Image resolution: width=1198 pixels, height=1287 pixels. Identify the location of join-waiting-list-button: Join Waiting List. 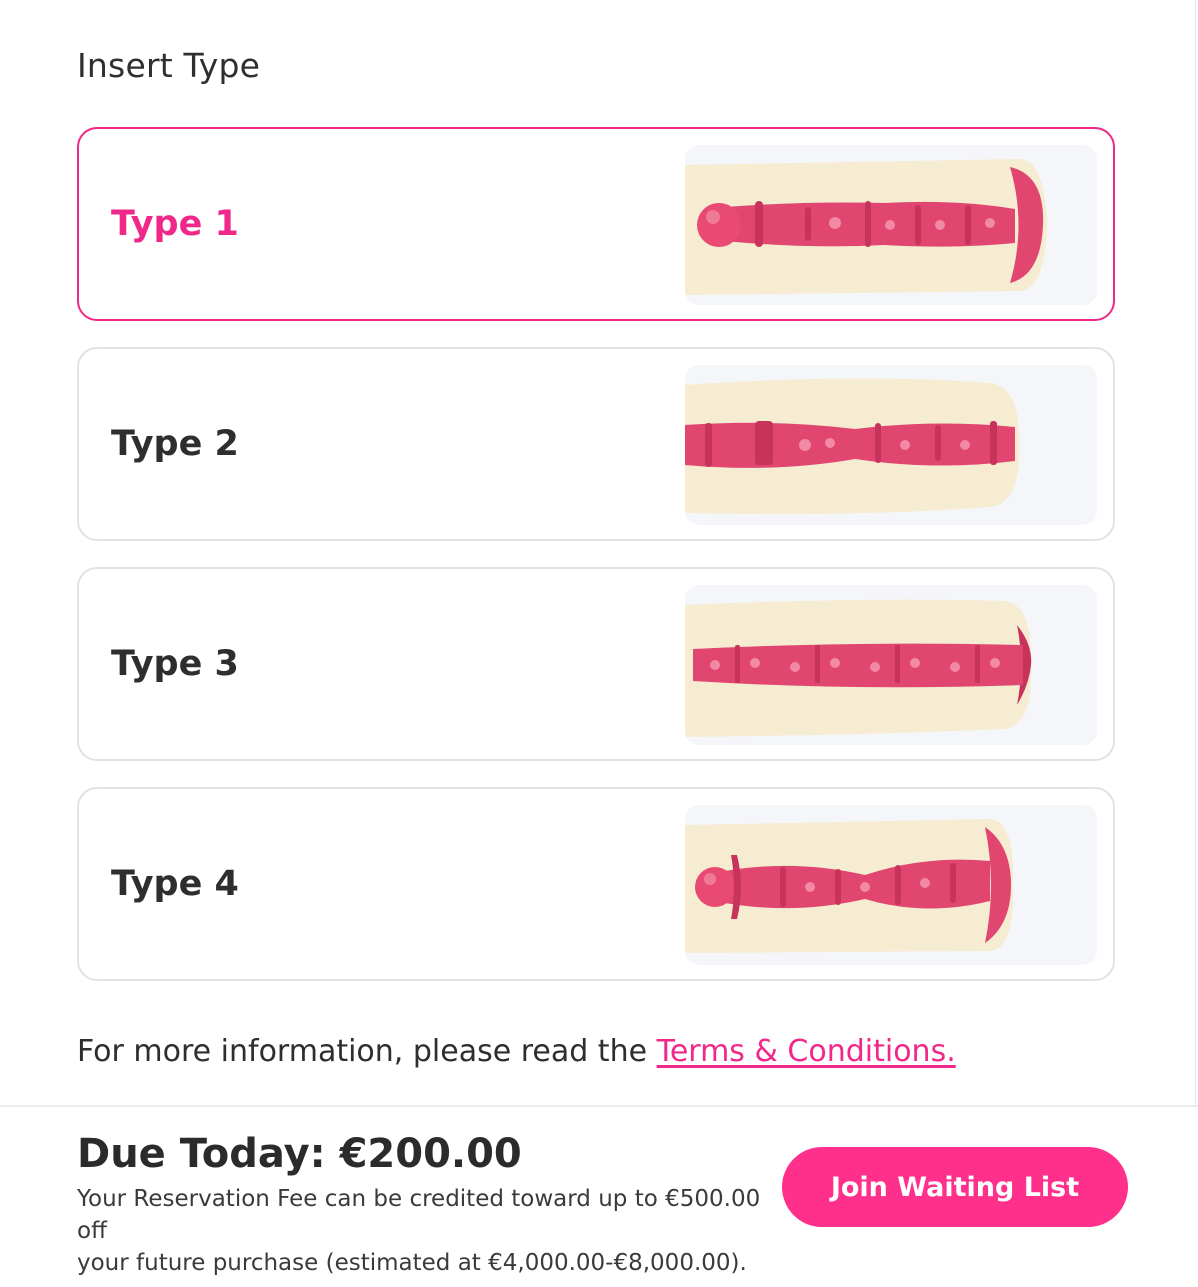
(955, 1187).